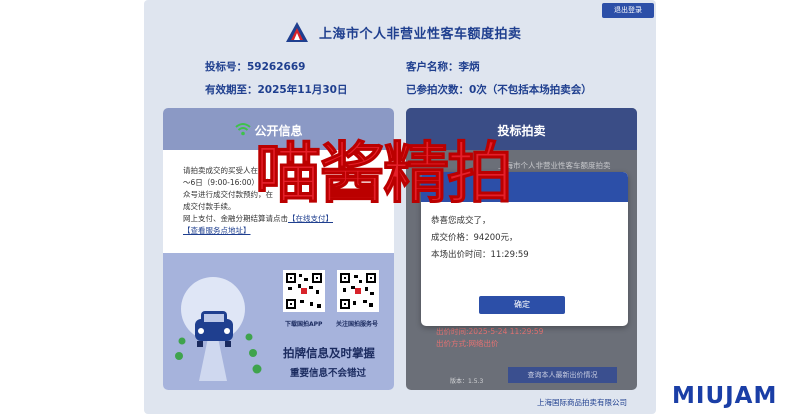 The image size is (800, 414). Describe the element at coordinates (297, 32) in the screenshot. I see `auction-logo-icon` at that location.